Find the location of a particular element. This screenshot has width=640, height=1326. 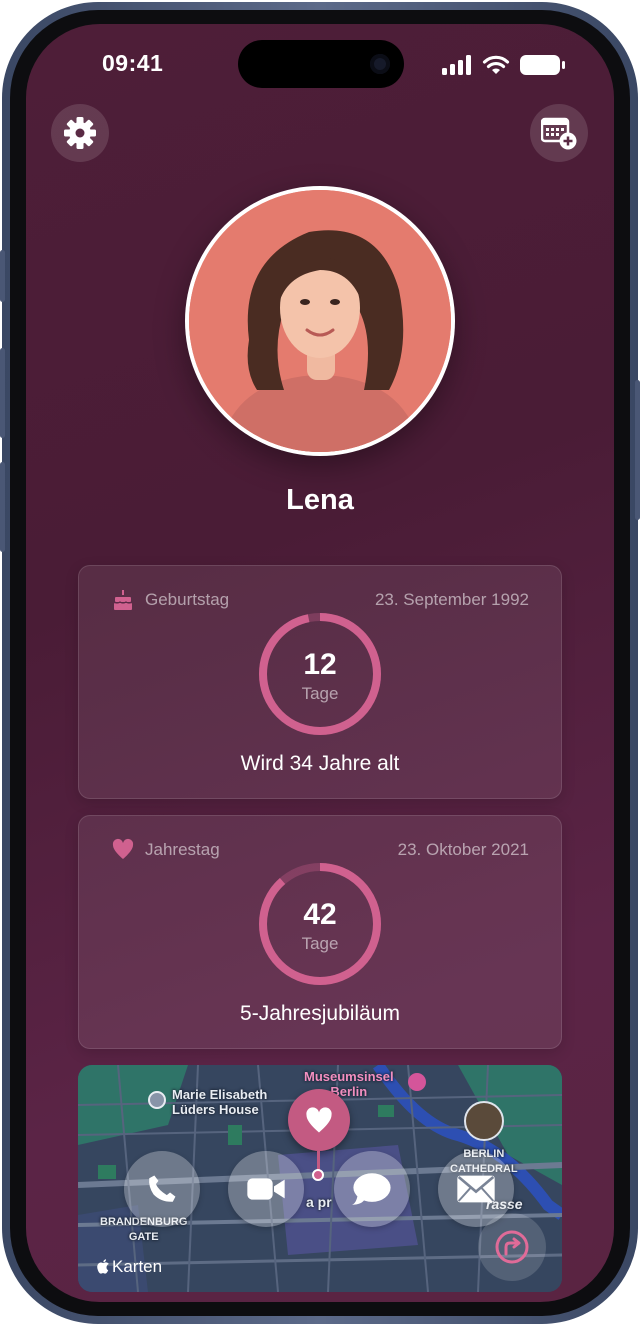

volume-down-side is located at coordinates (2, 507).